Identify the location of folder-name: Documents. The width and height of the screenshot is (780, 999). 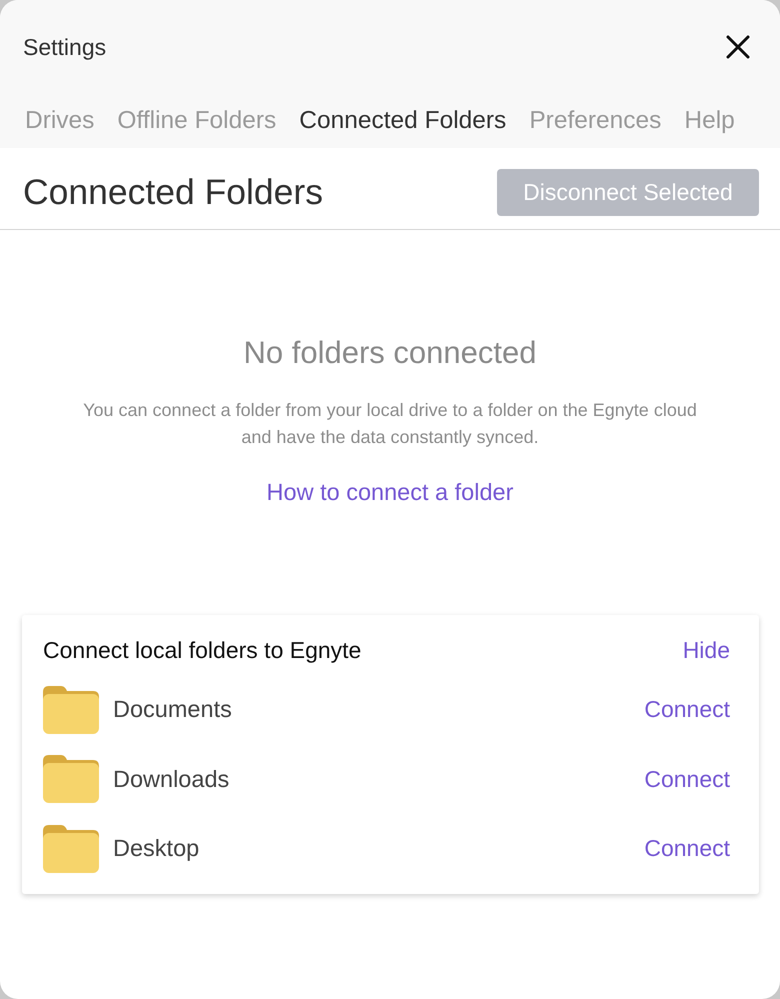
(173, 710).